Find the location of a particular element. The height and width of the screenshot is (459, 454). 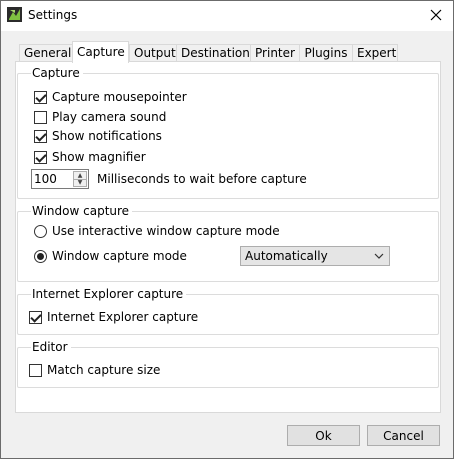

capture-delay-spinner: 100 ▲ ▼ is located at coordinates (60, 179).